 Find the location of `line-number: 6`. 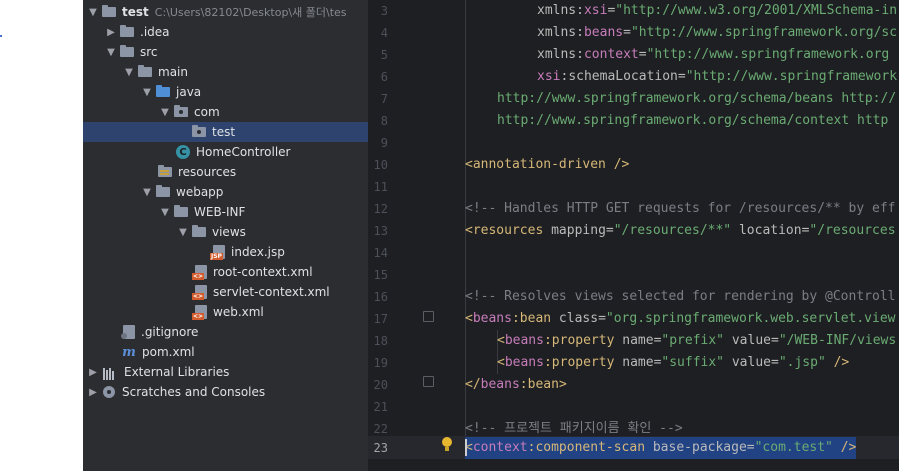

line-number: 6 is located at coordinates (384, 77).